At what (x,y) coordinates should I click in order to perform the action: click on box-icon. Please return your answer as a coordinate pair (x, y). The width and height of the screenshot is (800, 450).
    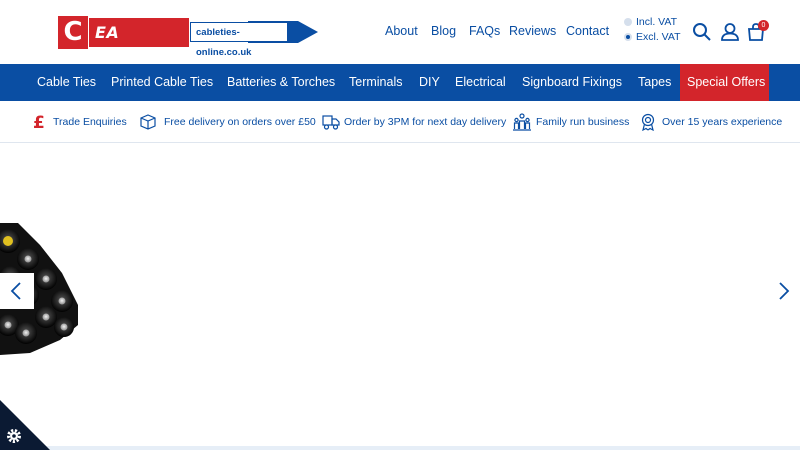
    Looking at the image, I should click on (148, 122).